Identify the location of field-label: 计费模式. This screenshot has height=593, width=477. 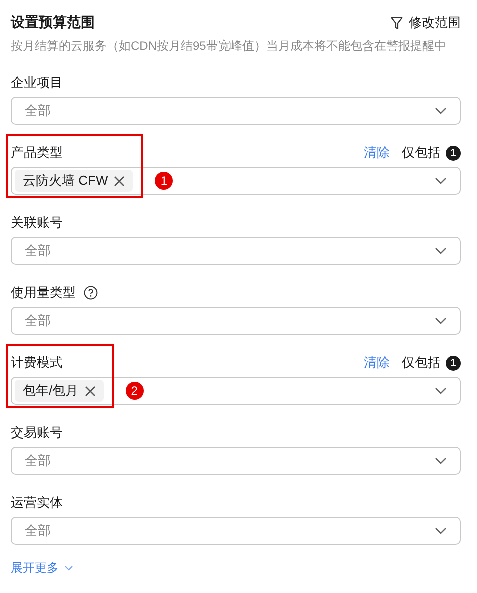
(37, 363).